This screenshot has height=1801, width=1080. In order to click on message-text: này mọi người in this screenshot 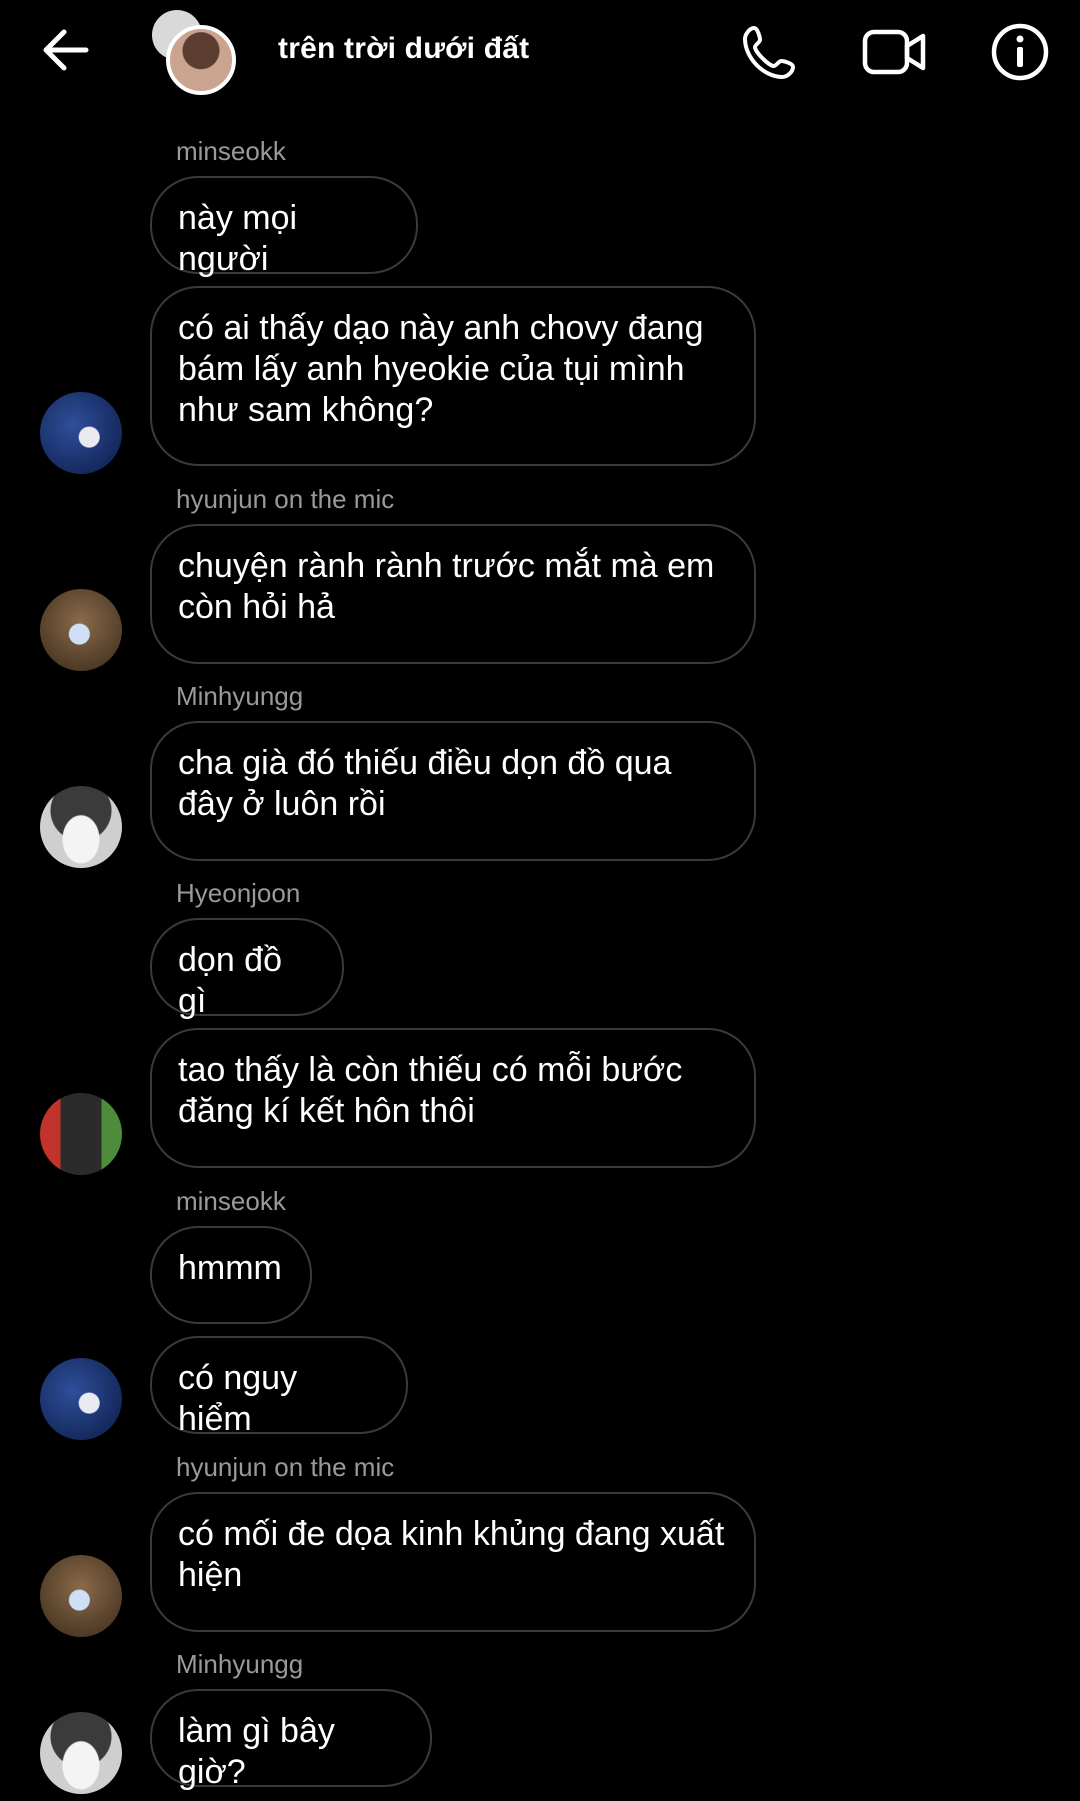, I will do `click(238, 238)`.